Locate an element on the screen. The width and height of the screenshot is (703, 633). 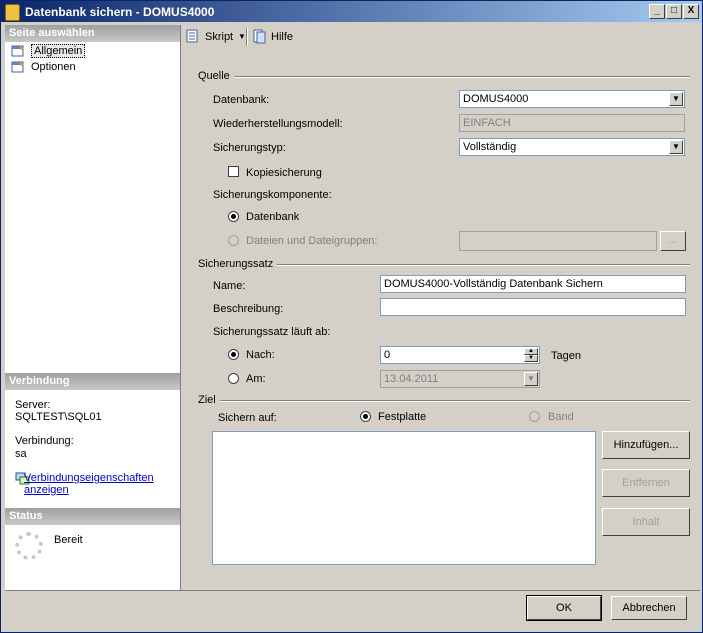
expires-label: Sicherungssatz läuft ab: is located at coordinates (272, 332).